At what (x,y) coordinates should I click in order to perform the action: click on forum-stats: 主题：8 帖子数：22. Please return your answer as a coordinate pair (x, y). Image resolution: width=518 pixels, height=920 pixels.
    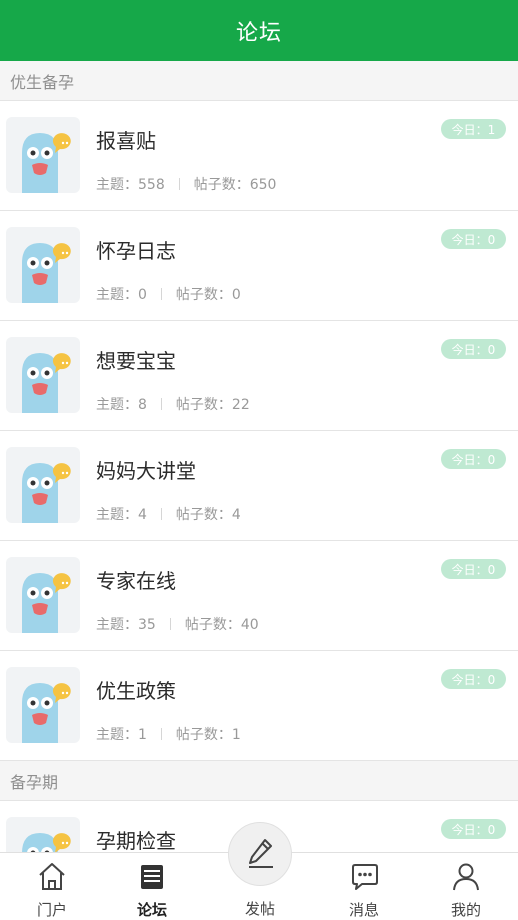
    Looking at the image, I should click on (173, 404).